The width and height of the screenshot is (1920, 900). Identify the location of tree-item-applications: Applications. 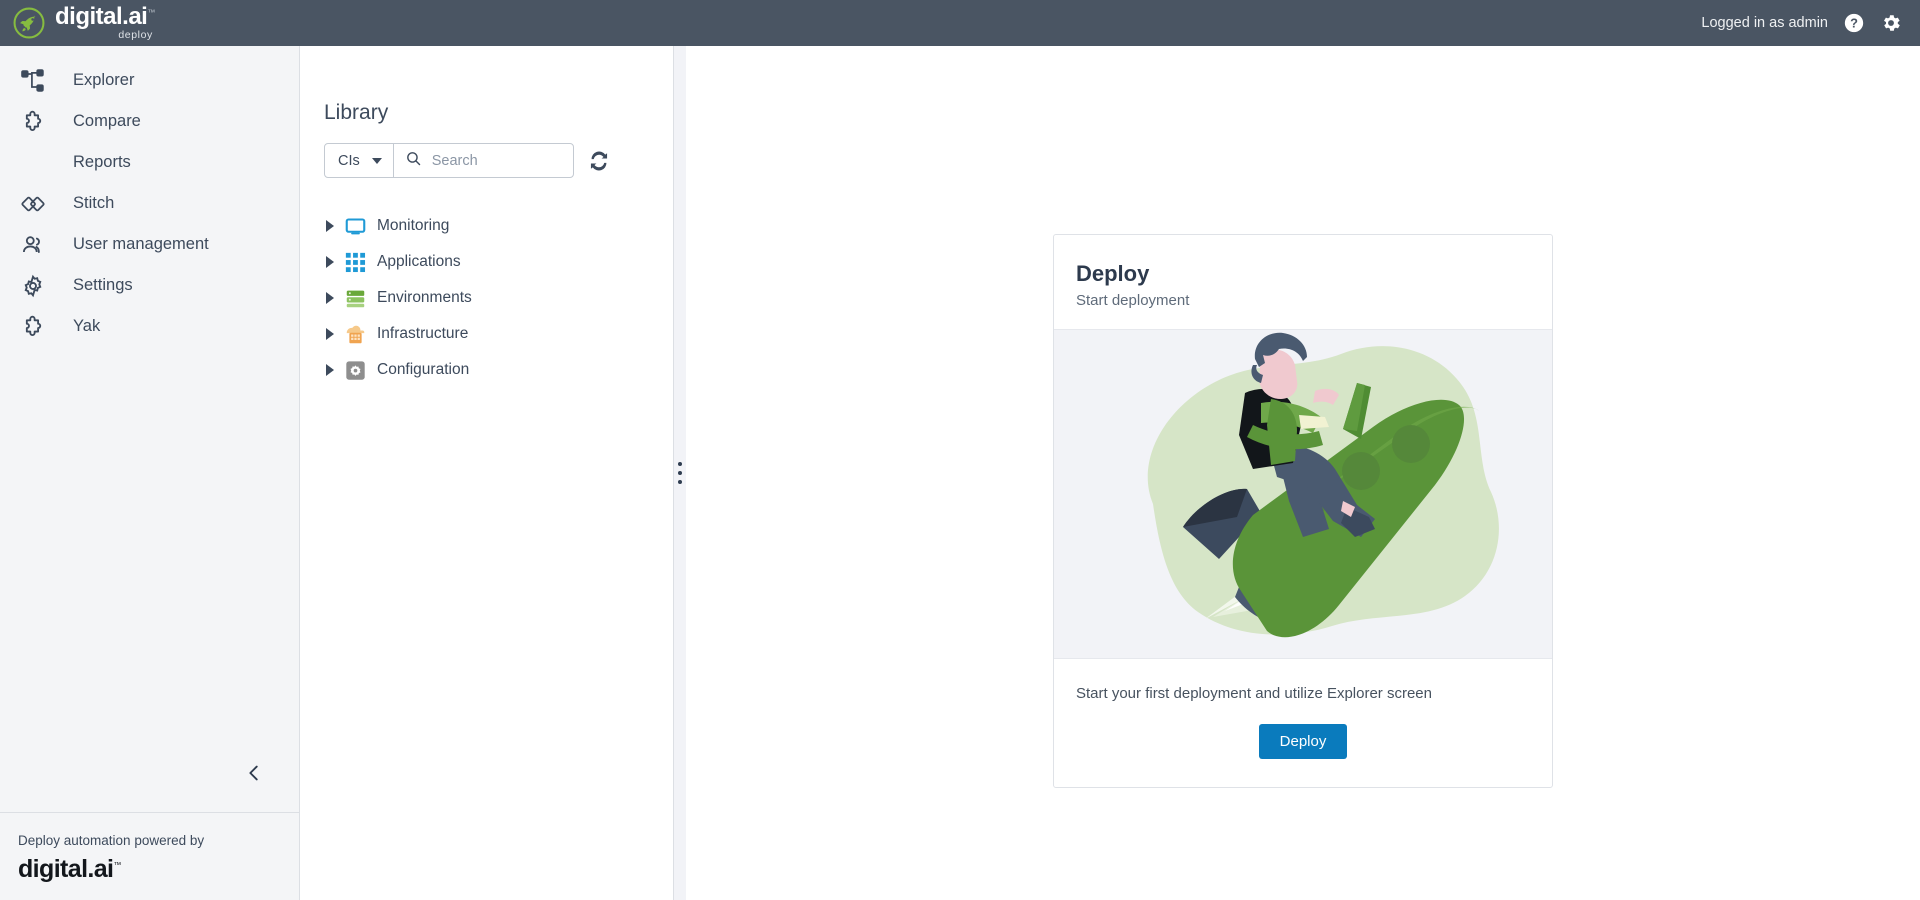
(498, 262).